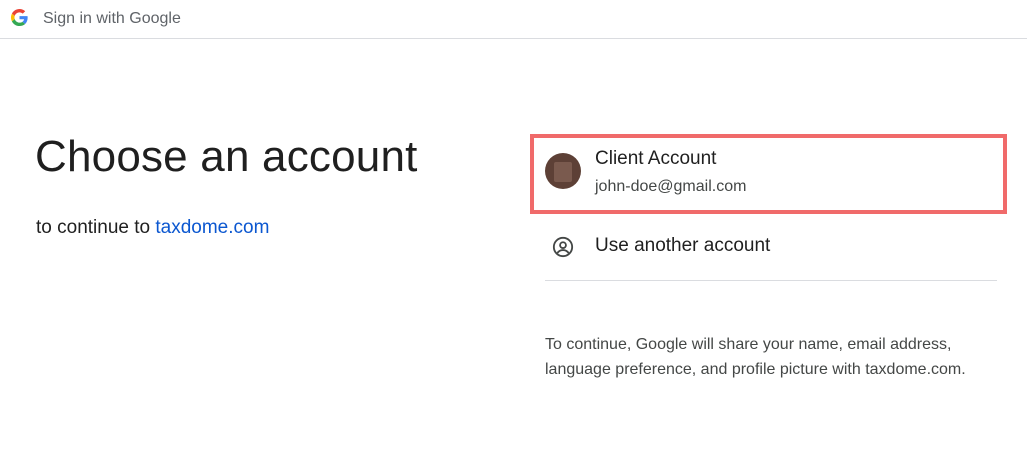 The image size is (1027, 449). I want to click on google-g-icon, so click(19, 17).